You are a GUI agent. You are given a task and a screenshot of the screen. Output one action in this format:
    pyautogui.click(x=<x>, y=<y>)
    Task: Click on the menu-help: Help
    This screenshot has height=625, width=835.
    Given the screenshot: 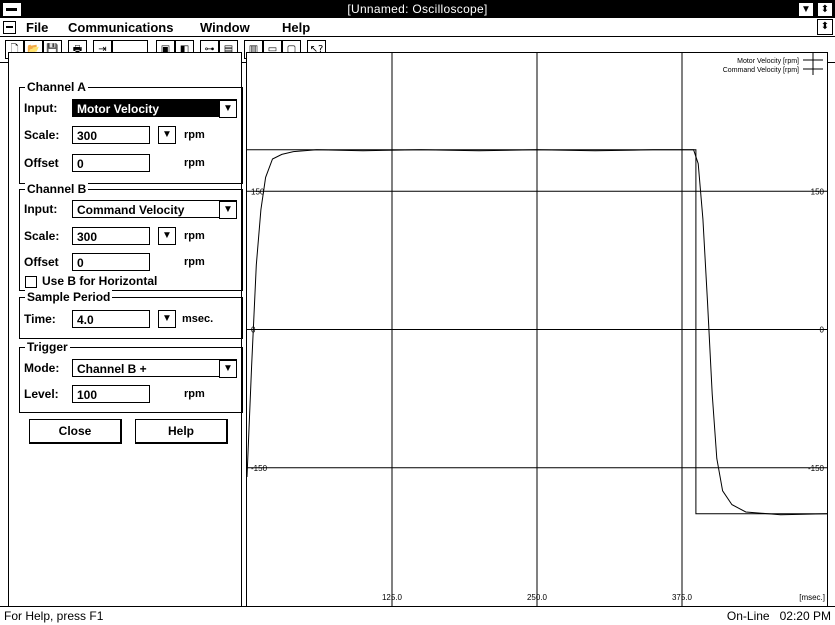 What is the action you would take?
    pyautogui.click(x=296, y=27)
    